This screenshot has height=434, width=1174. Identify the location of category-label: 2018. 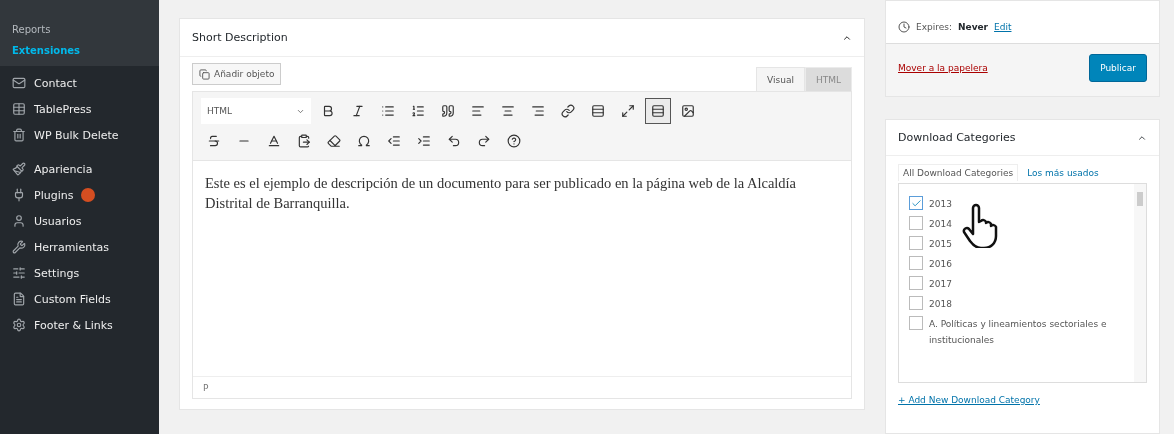
(940, 304).